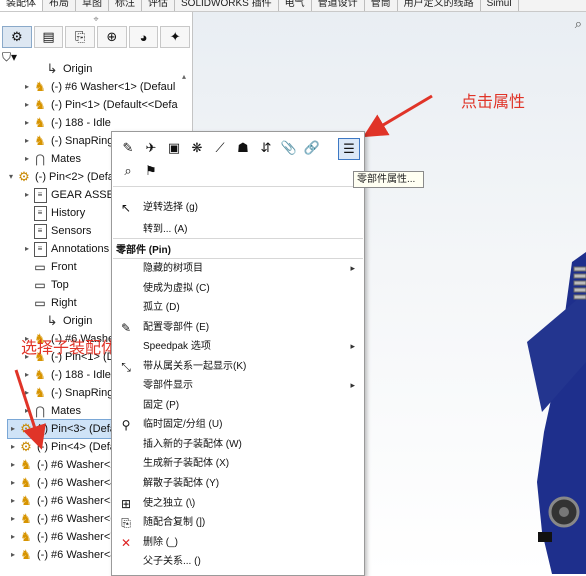  Describe the element at coordinates (48, 37) in the screenshot. I see `property-manager-icon: ▤` at that location.